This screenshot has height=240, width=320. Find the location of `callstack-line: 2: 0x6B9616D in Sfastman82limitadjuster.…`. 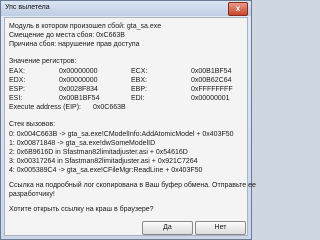

callstack-line: 2: 0x6B9616D in Sfastman82limitadjuster.… is located at coordinates (98, 152).